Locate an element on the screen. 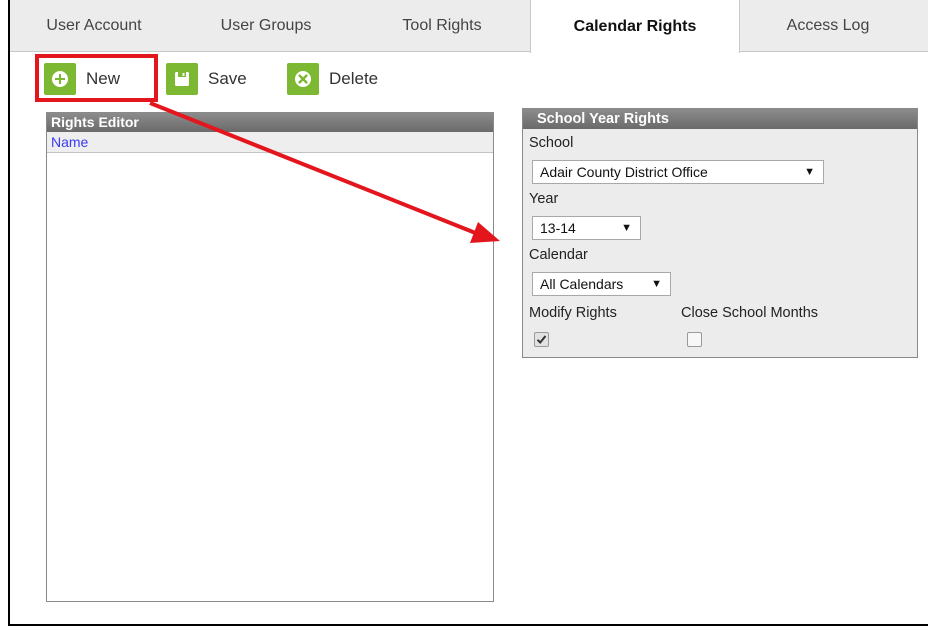  year-select: 13-14 ▼ is located at coordinates (586, 228).